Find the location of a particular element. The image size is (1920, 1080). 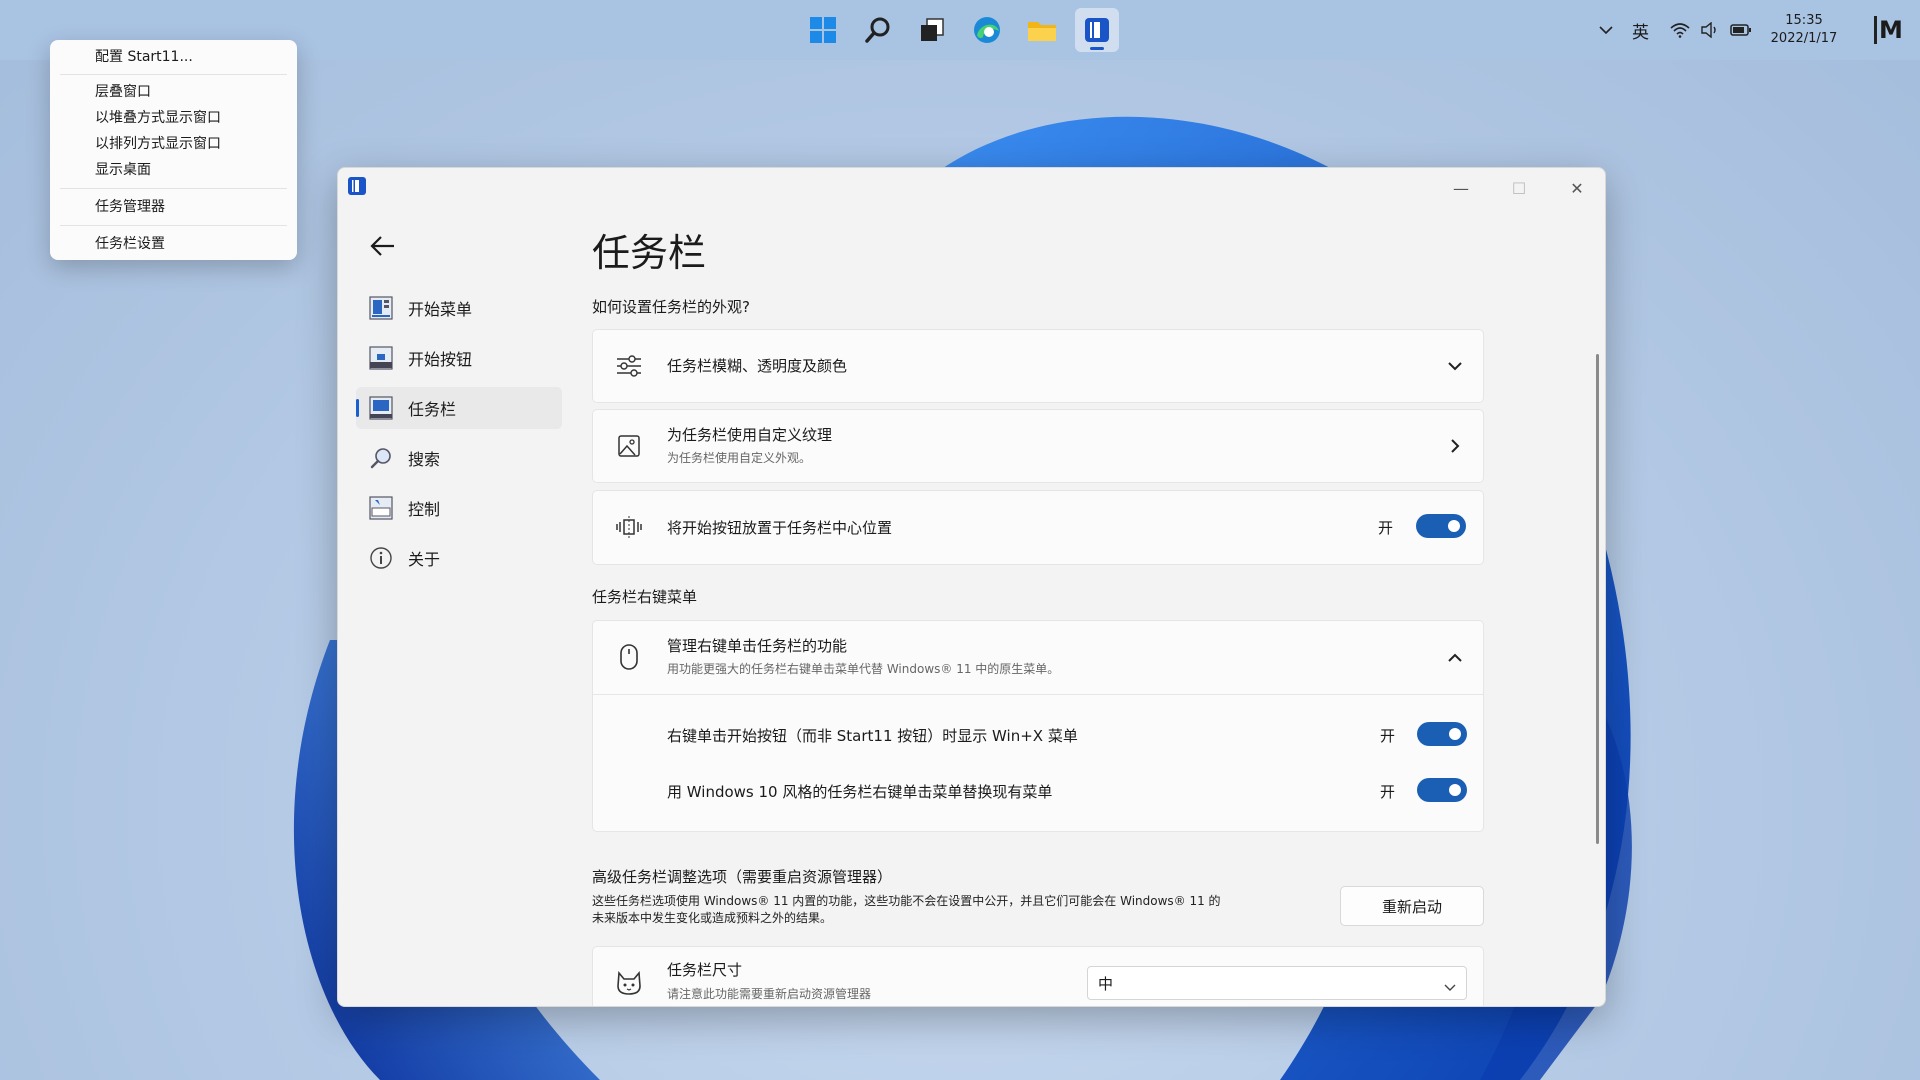

menu-item-taskbar-settings: 任务栏设置 is located at coordinates (130, 244).